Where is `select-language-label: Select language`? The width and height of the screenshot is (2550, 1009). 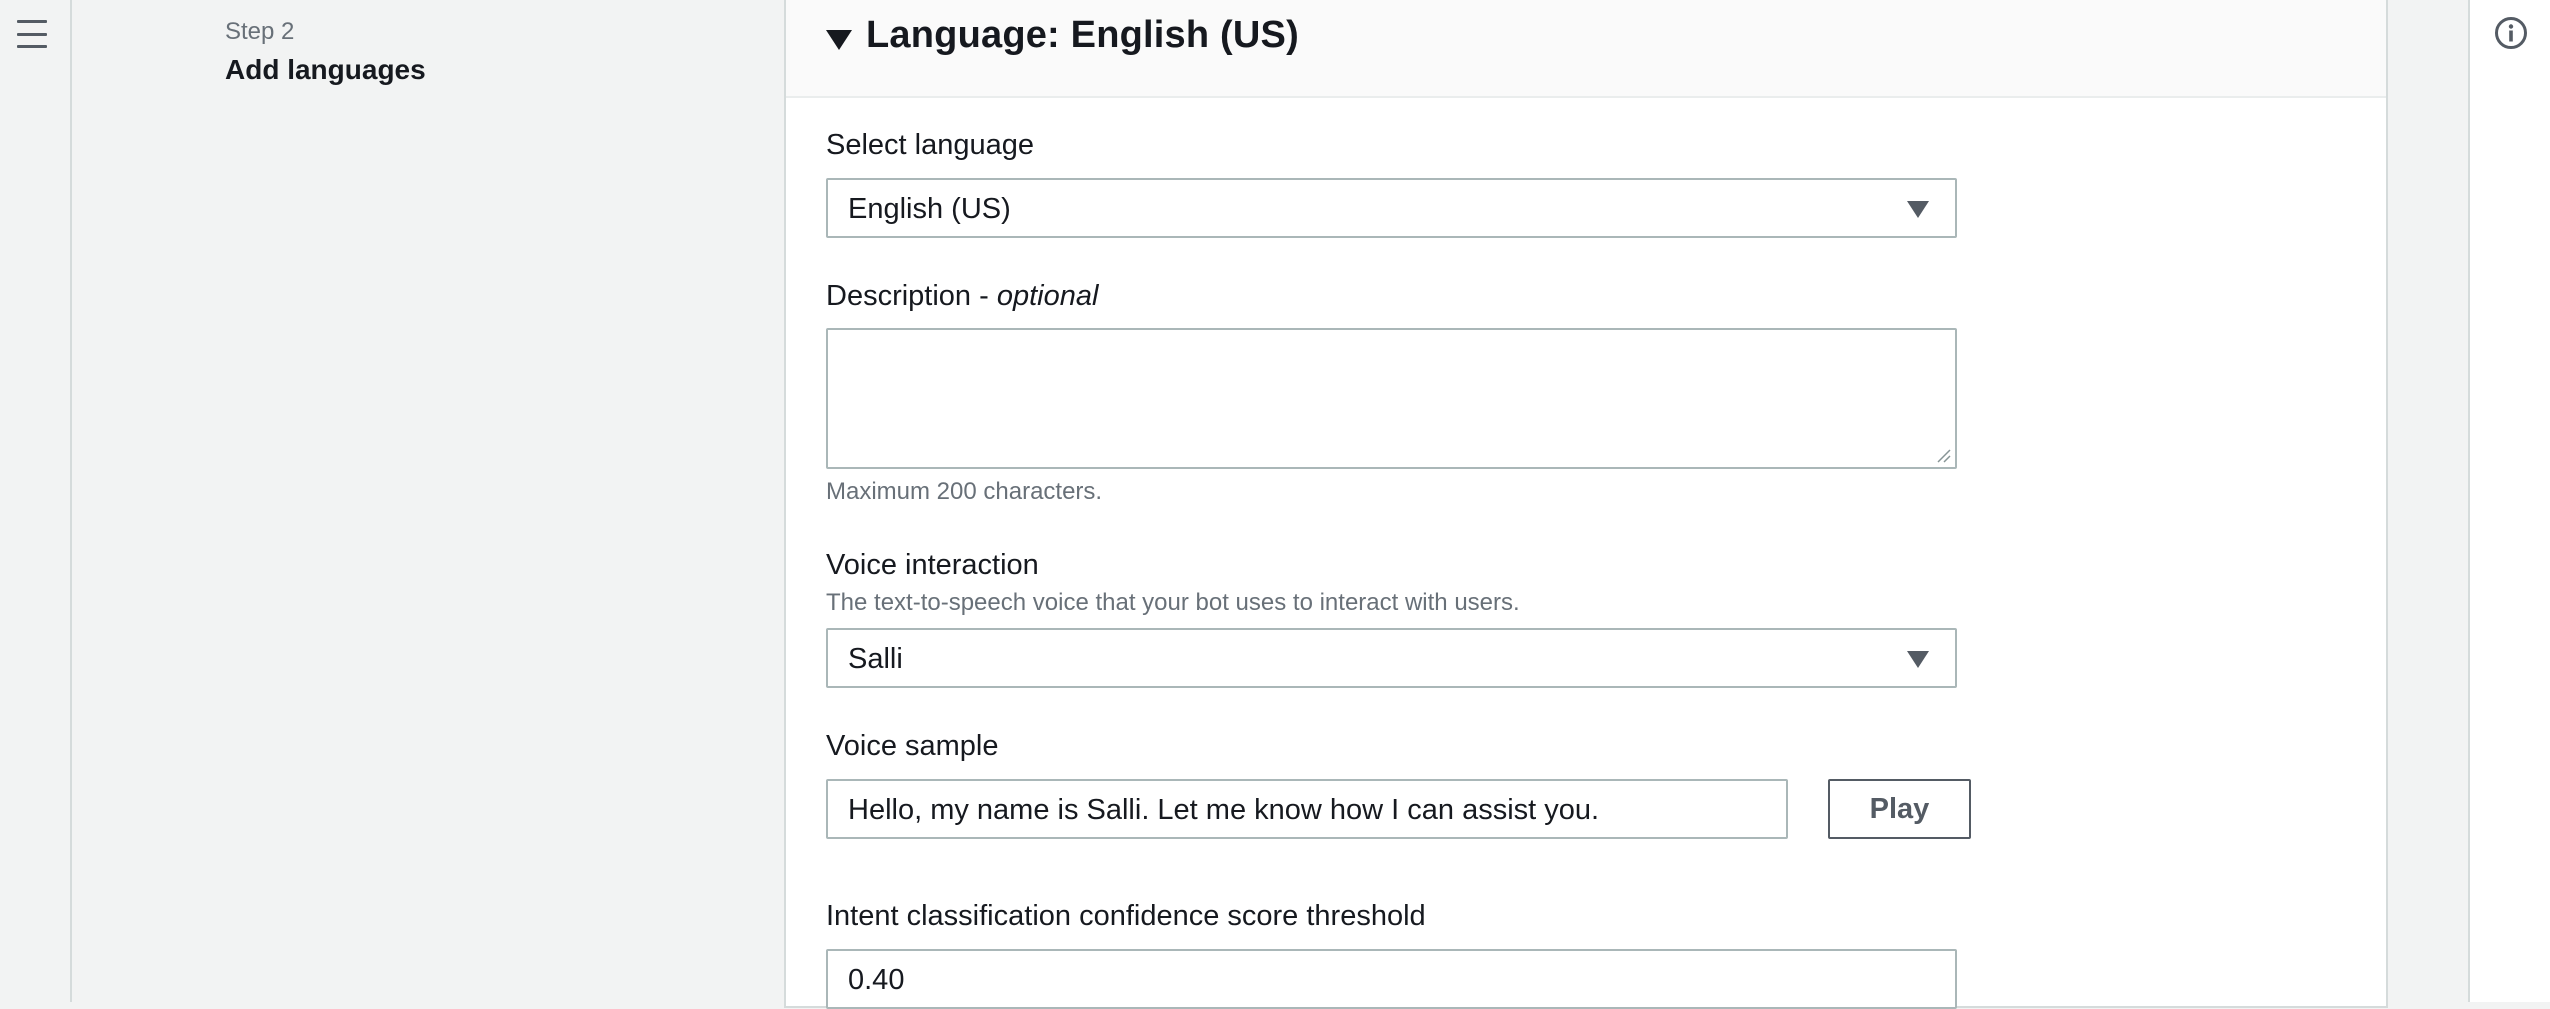
select-language-label: Select language is located at coordinates (930, 145).